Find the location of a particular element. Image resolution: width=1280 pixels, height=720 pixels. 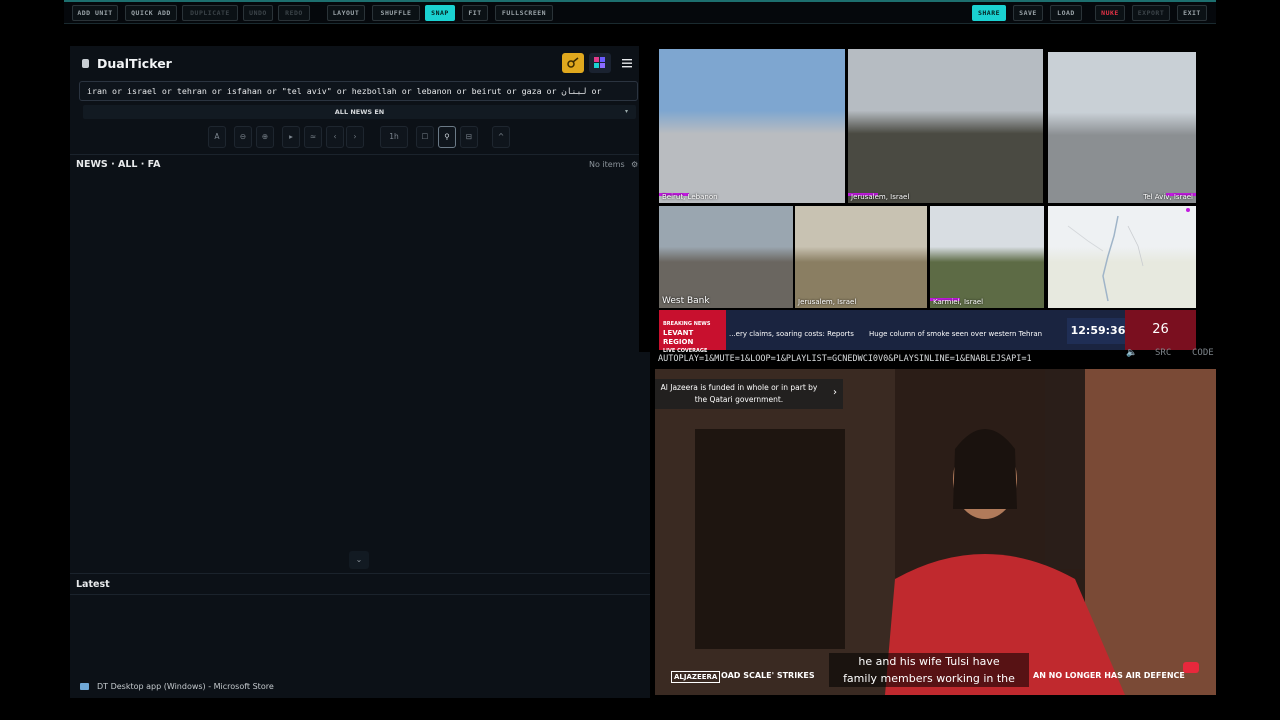

export-button: EXPORT is located at coordinates (1151, 13).